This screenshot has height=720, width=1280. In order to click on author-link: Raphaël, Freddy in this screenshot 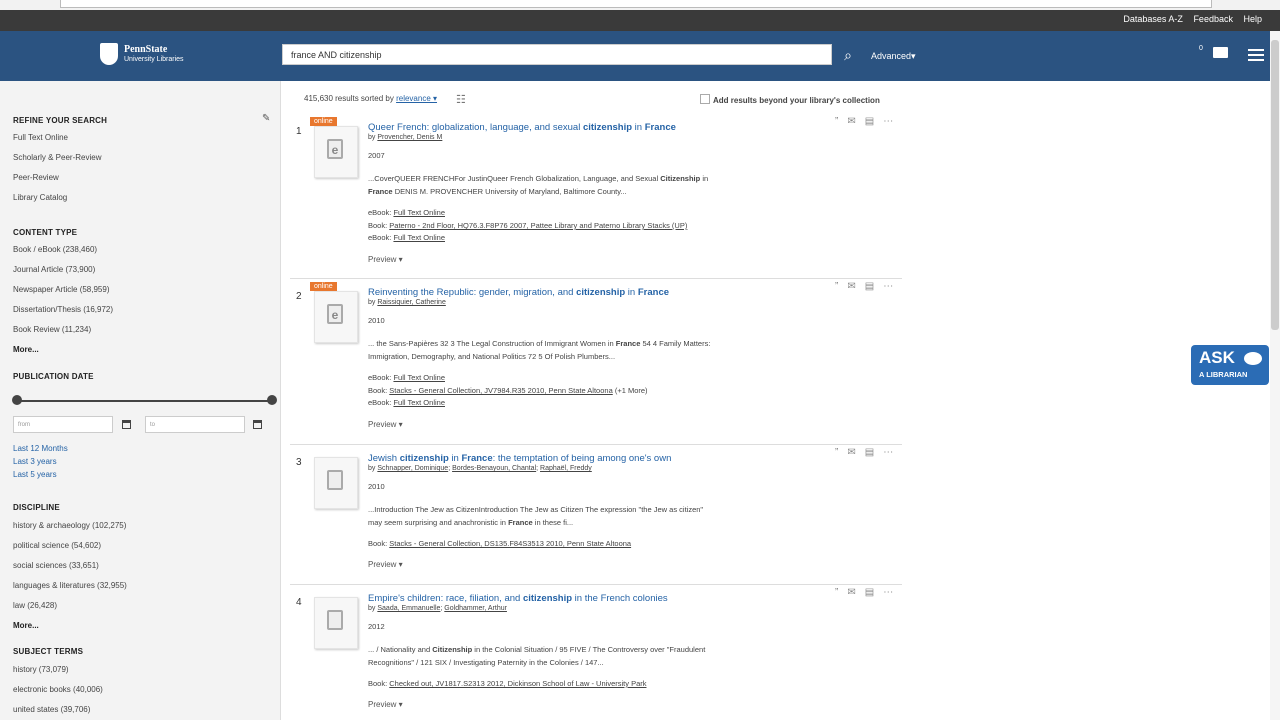, I will do `click(566, 468)`.